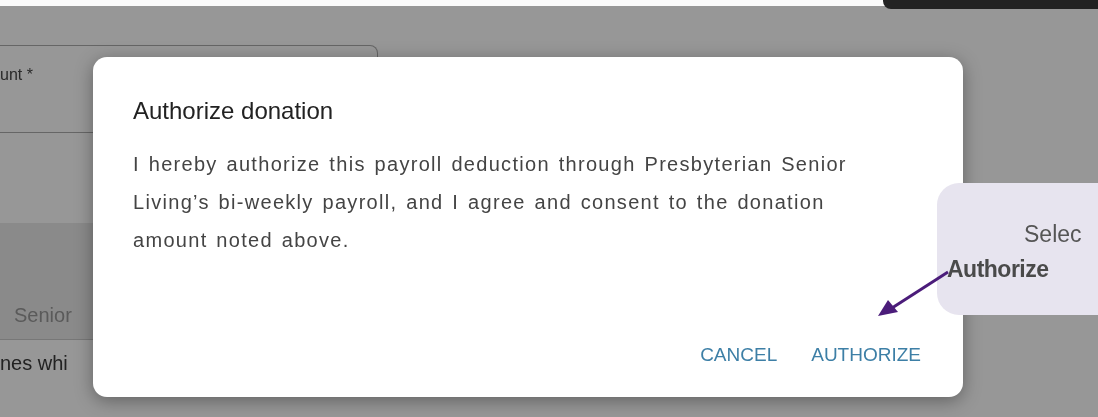 The image size is (1098, 417). Describe the element at coordinates (233, 111) in the screenshot. I see `dialog-title: Authorize donation` at that location.